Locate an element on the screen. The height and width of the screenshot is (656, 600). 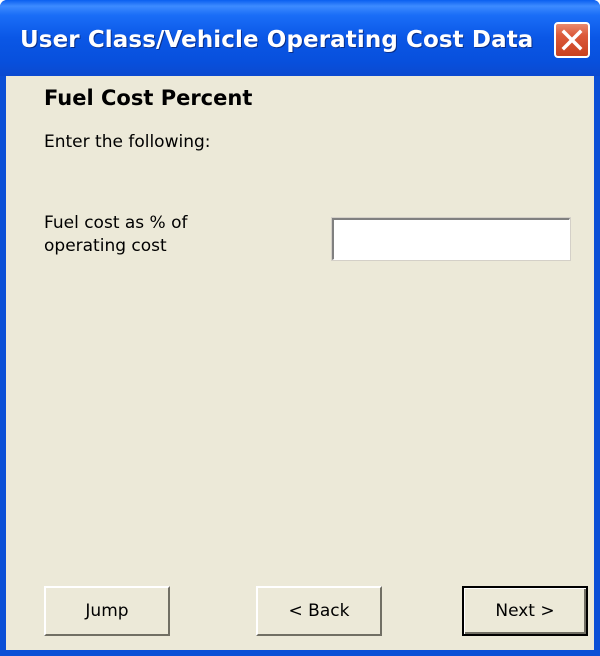
fuel-cost-label-line2: operating cost is located at coordinates (105, 246).